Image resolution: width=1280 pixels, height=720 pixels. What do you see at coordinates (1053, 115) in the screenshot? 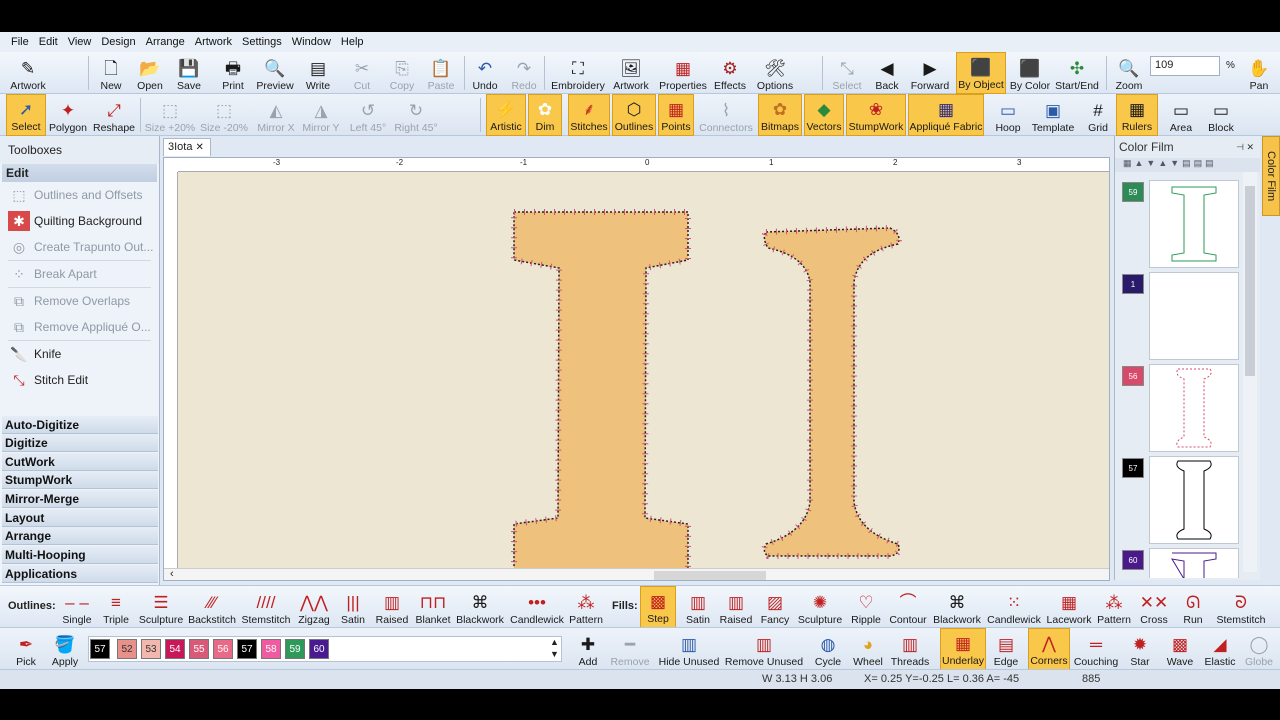
I see `template-button: ▣ Template` at bounding box center [1053, 115].